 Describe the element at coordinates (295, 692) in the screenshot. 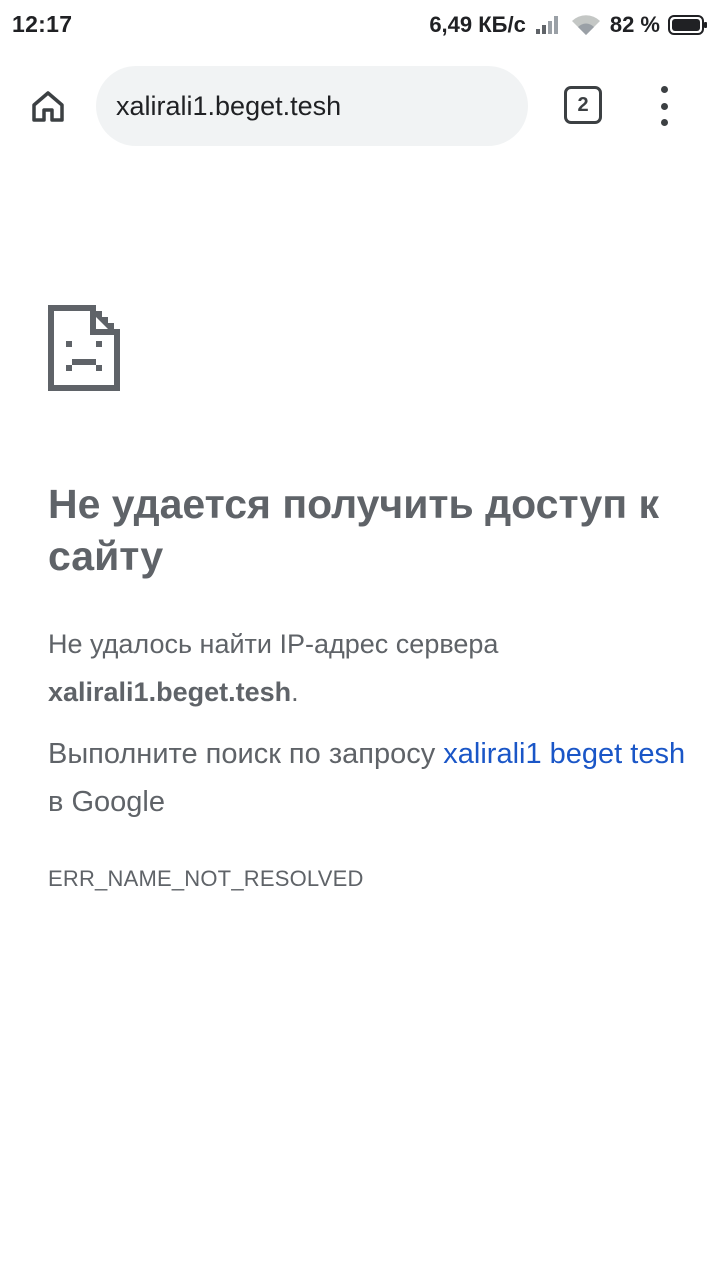

I see `error-description-end: .` at that location.